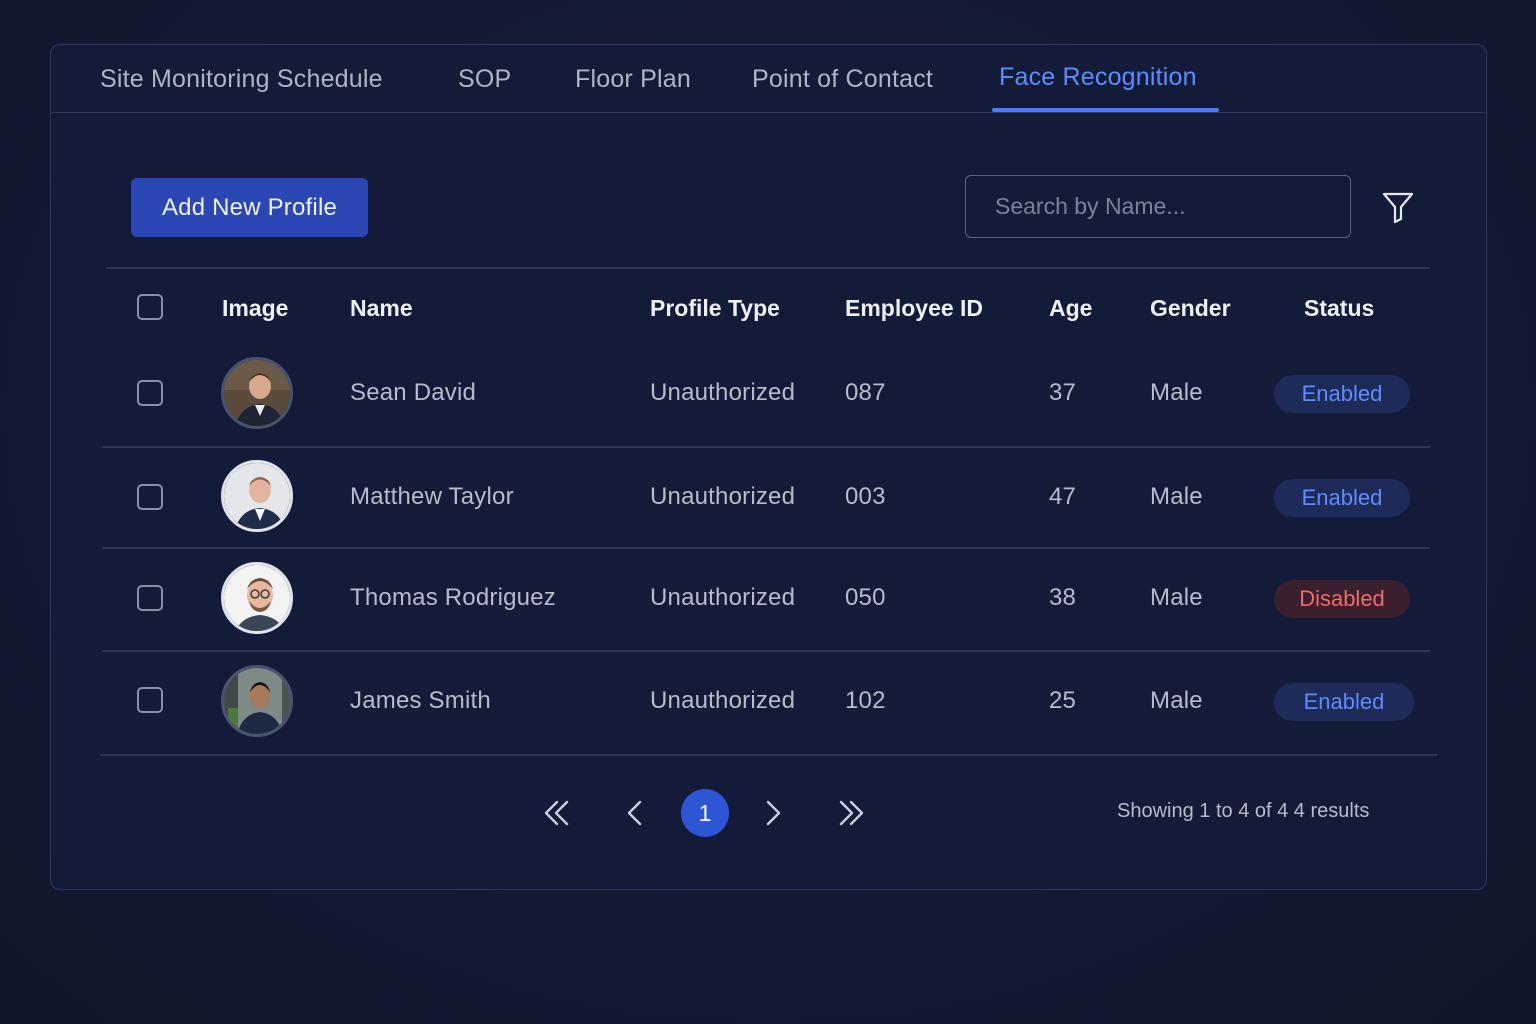 Image resolution: width=1536 pixels, height=1024 pixels. Describe the element at coordinates (851, 813) in the screenshot. I see `last-page-icon` at that location.